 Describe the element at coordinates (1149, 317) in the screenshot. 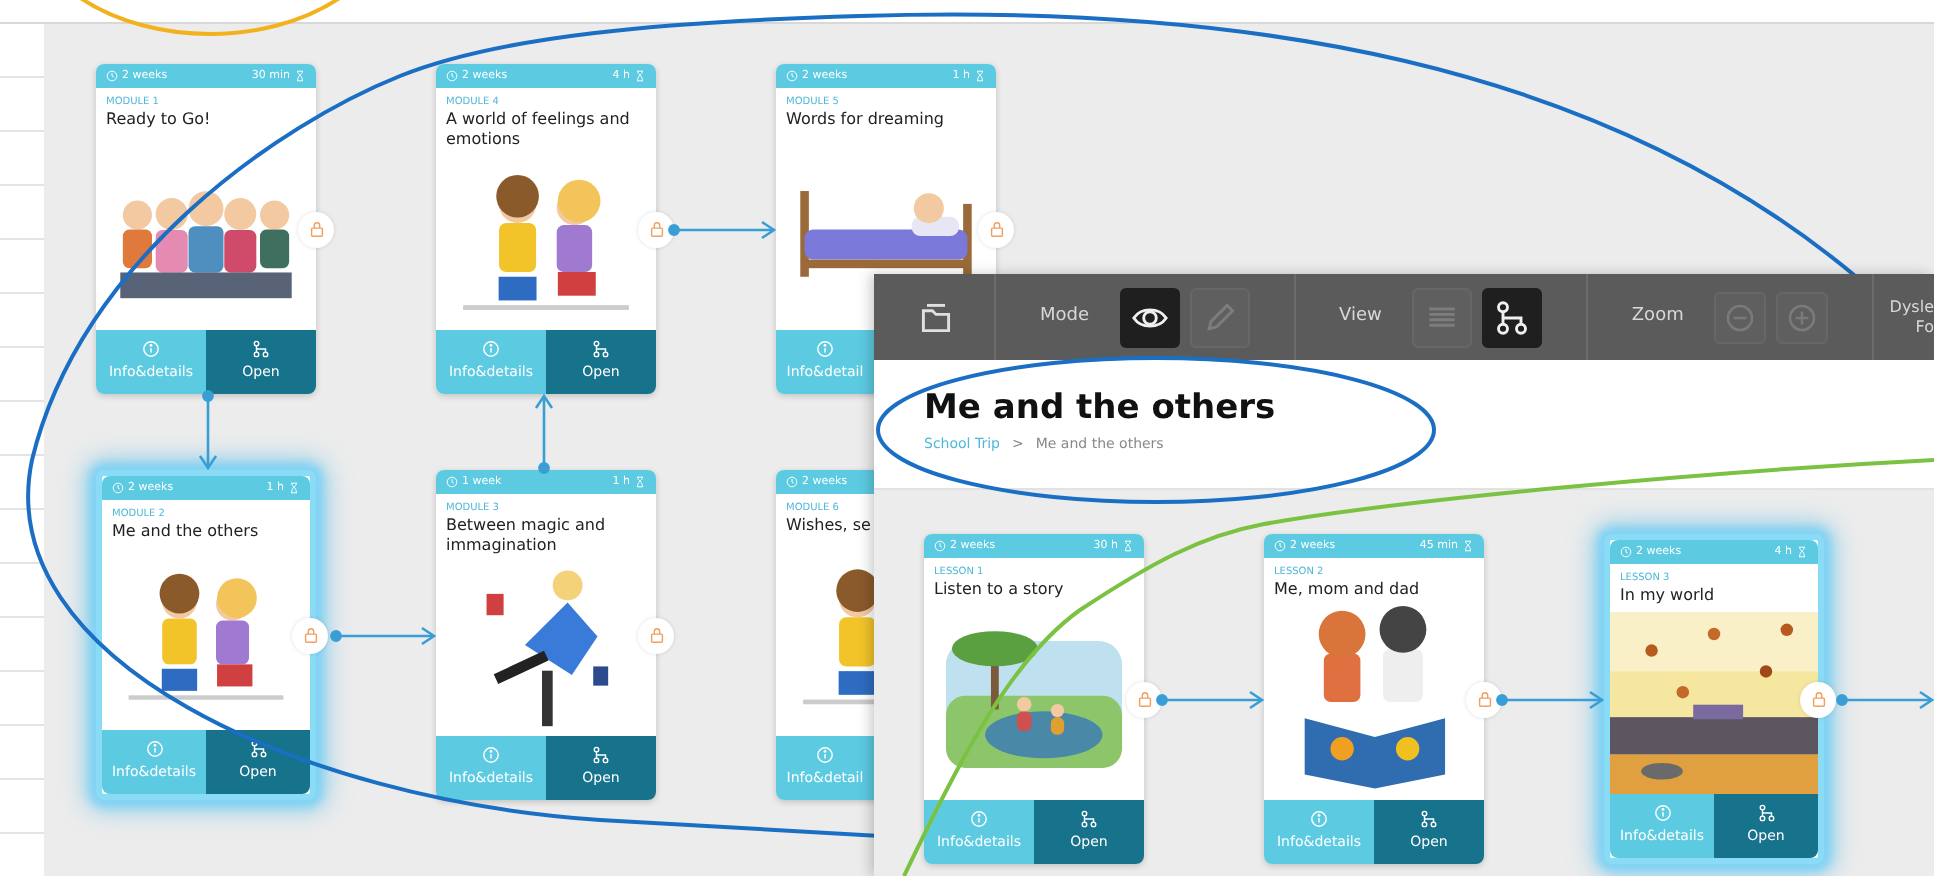

I see `eye-button` at that location.